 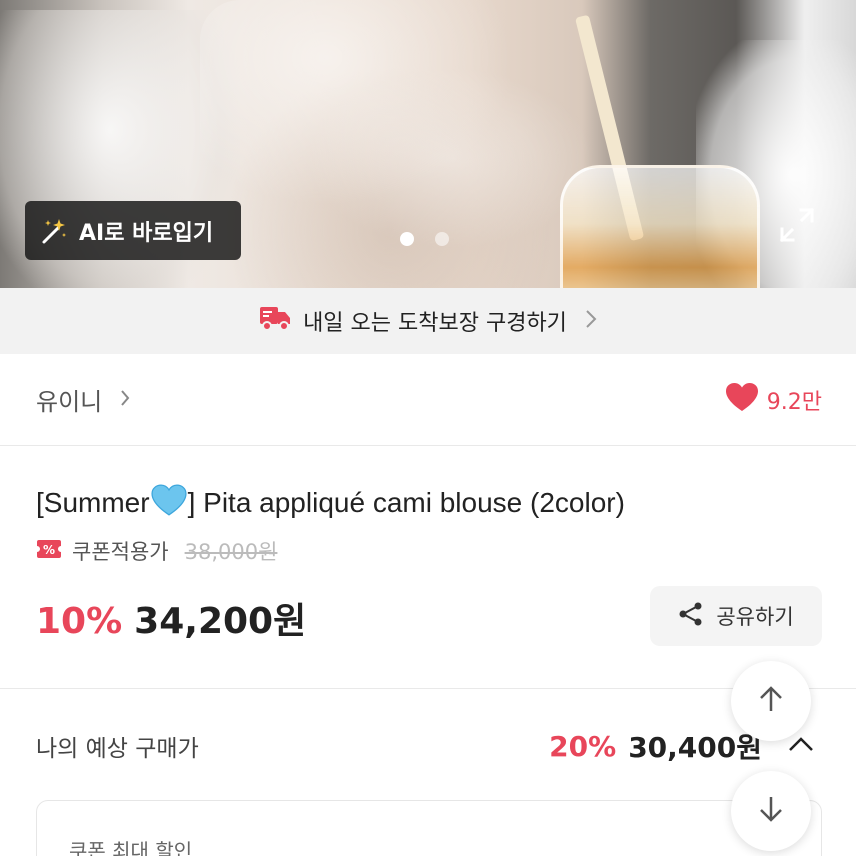 I want to click on delivery-banner: 내일 오는 도착보장 구경하기, so click(x=428, y=321).